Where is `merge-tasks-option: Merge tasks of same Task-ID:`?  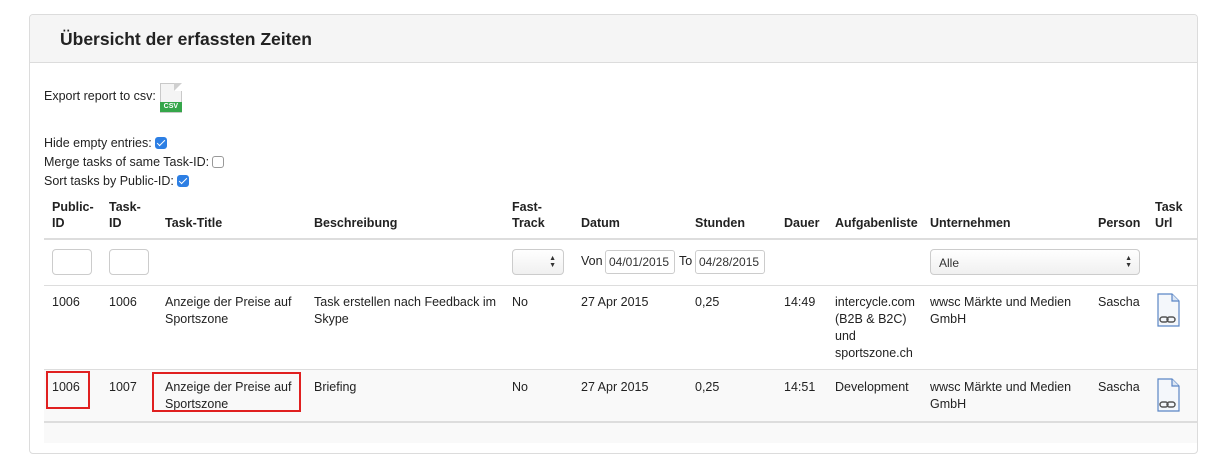
merge-tasks-option: Merge tasks of same Task-ID: is located at coordinates (134, 162).